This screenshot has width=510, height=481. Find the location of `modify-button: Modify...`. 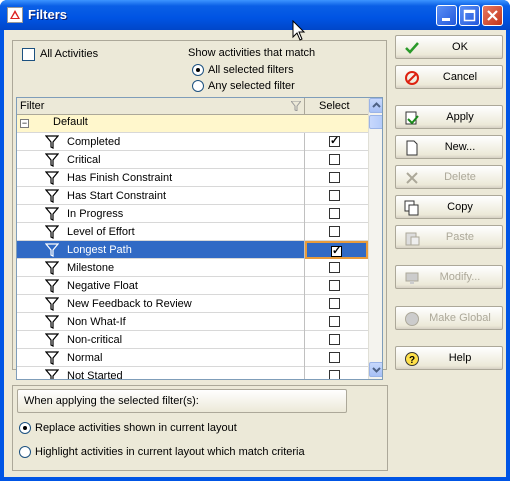

modify-button: Modify... is located at coordinates (449, 277).